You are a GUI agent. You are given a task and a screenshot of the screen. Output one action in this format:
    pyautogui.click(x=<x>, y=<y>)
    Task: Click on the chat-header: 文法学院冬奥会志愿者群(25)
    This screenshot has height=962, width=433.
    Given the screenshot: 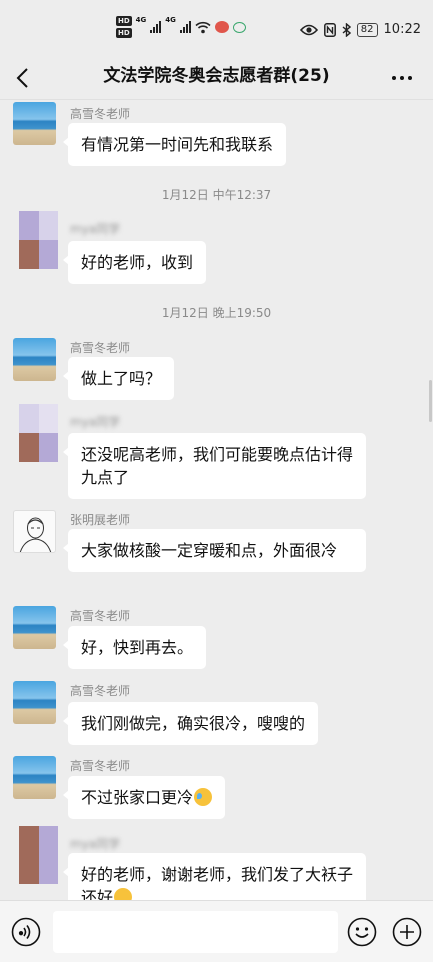 What is the action you would take?
    pyautogui.click(x=216, y=79)
    